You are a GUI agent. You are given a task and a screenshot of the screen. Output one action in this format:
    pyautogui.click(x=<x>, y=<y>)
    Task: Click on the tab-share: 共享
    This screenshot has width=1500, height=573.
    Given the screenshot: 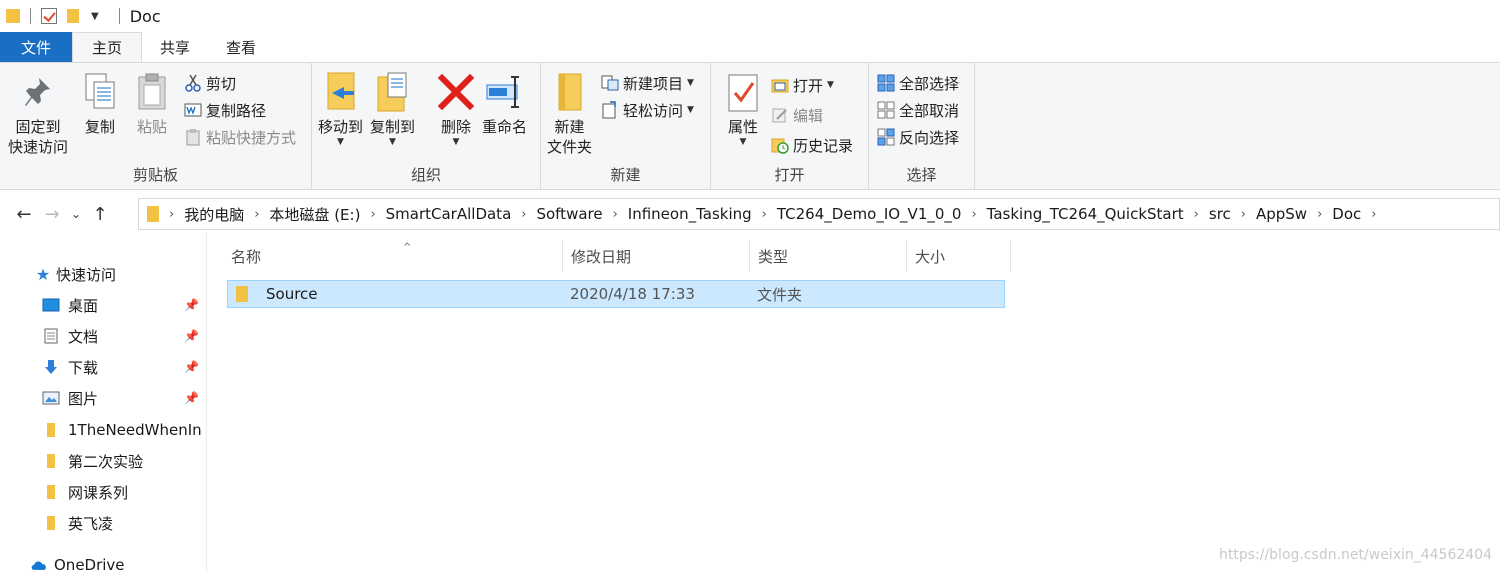 What is the action you would take?
    pyautogui.click(x=175, y=47)
    